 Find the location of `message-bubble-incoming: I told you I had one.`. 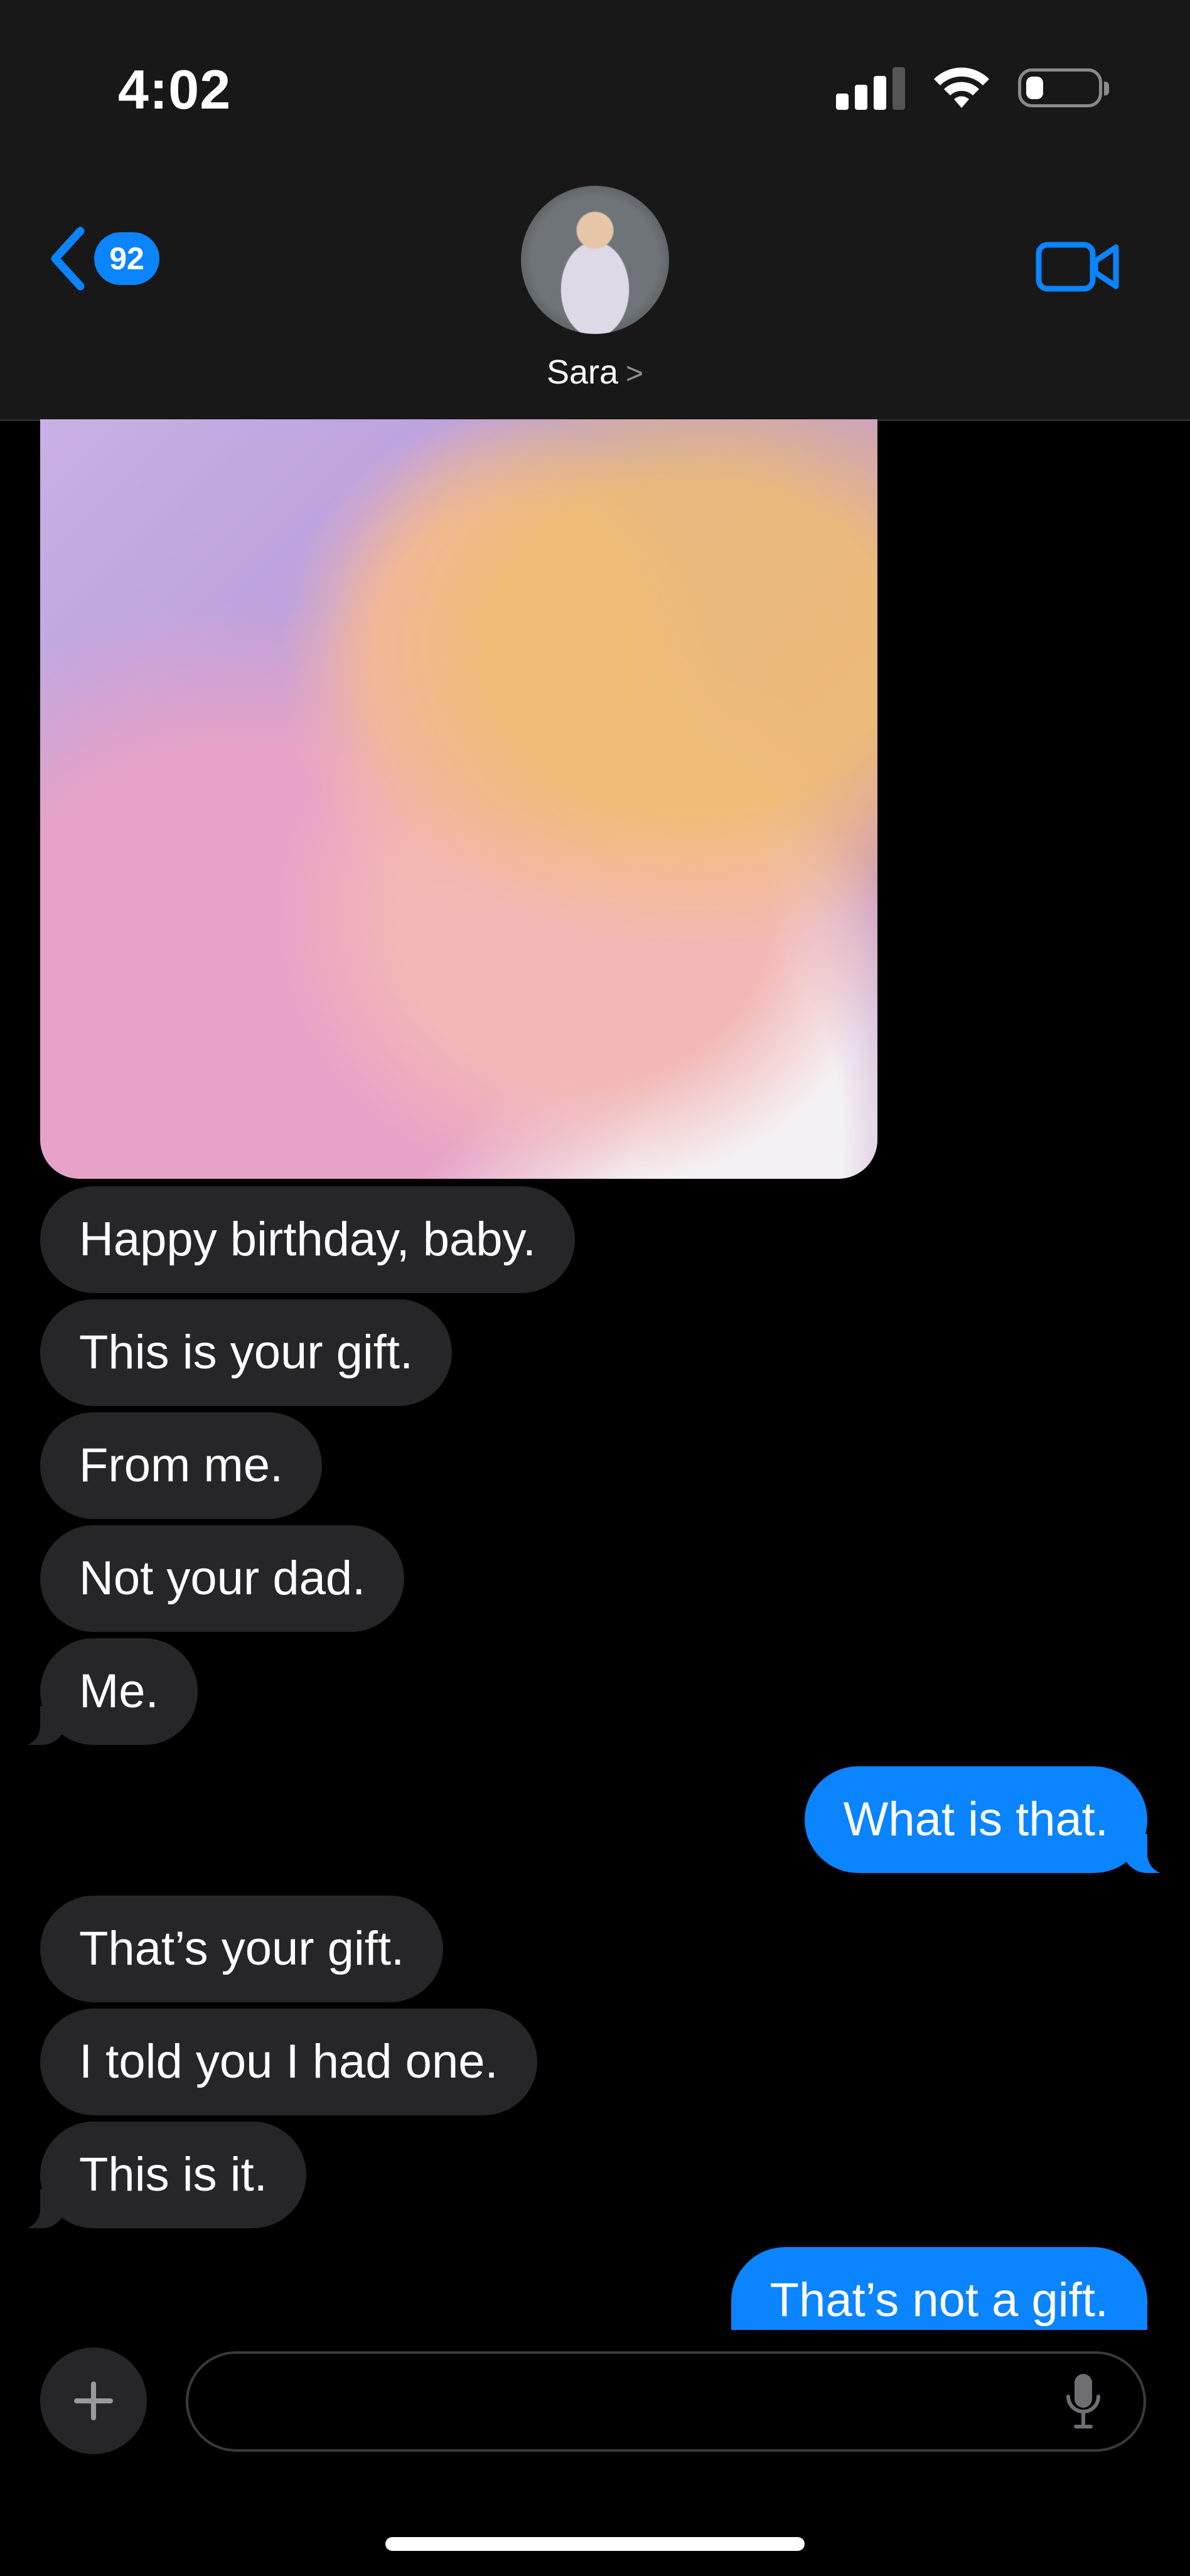

message-bubble-incoming: I told you I had one. is located at coordinates (288, 2062).